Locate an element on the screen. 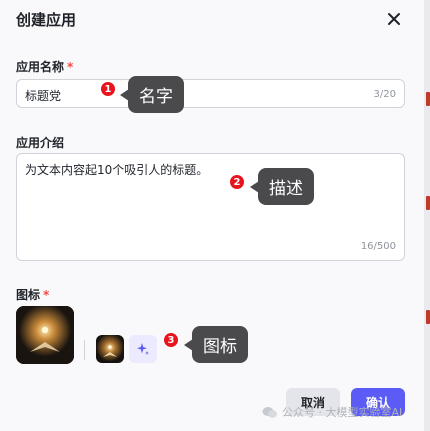 This screenshot has height=431, width=430. annotation-badge-3: 3 is located at coordinates (171, 340).